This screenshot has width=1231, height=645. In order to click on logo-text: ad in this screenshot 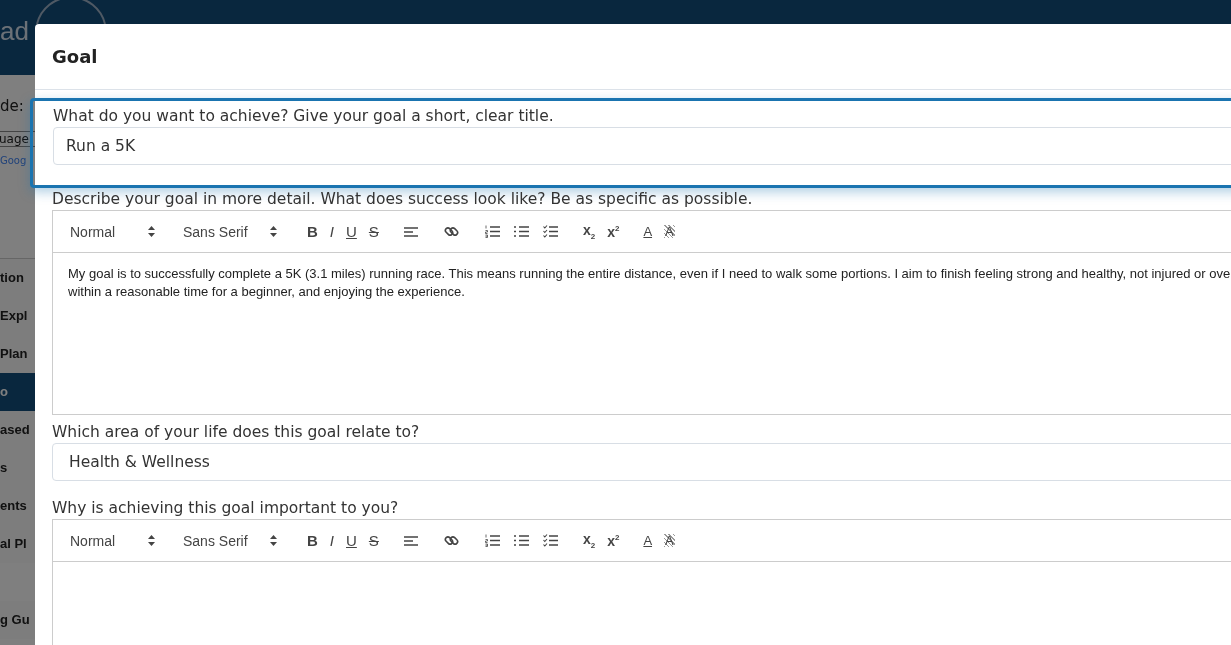, I will do `click(14, 31)`.